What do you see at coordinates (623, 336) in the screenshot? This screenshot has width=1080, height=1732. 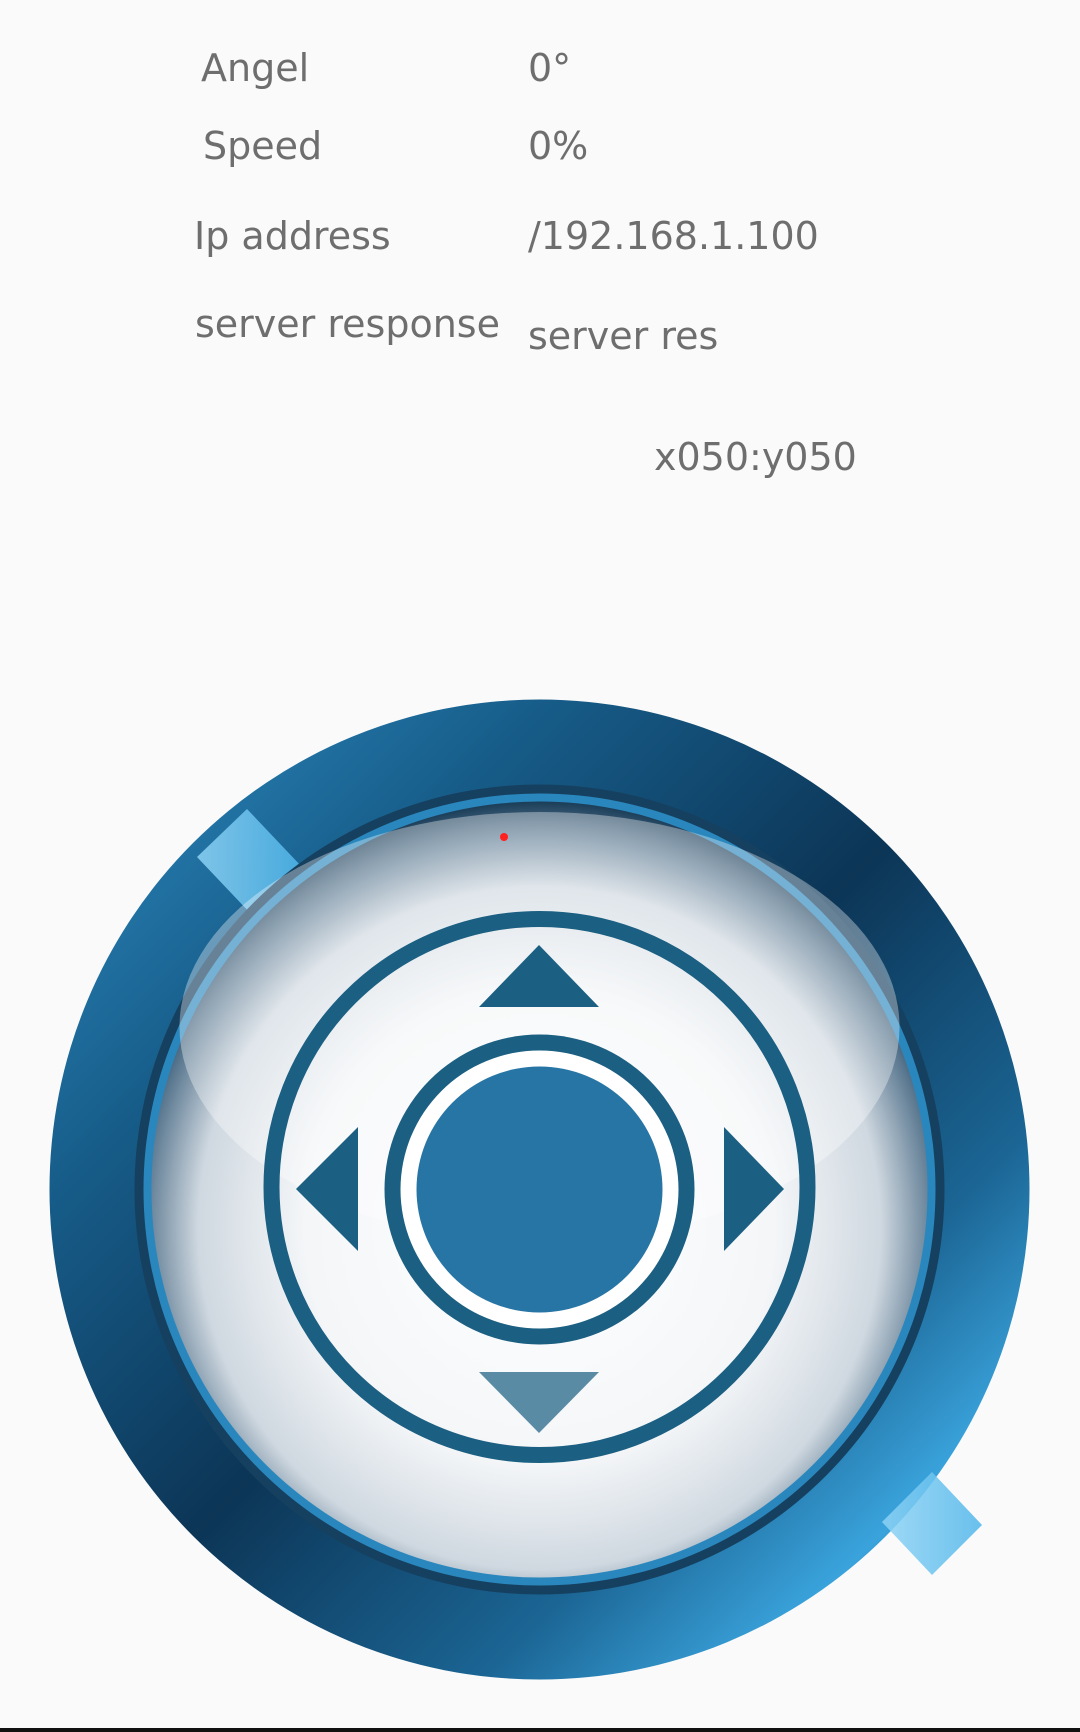 I see `server-response-value: server res` at bounding box center [623, 336].